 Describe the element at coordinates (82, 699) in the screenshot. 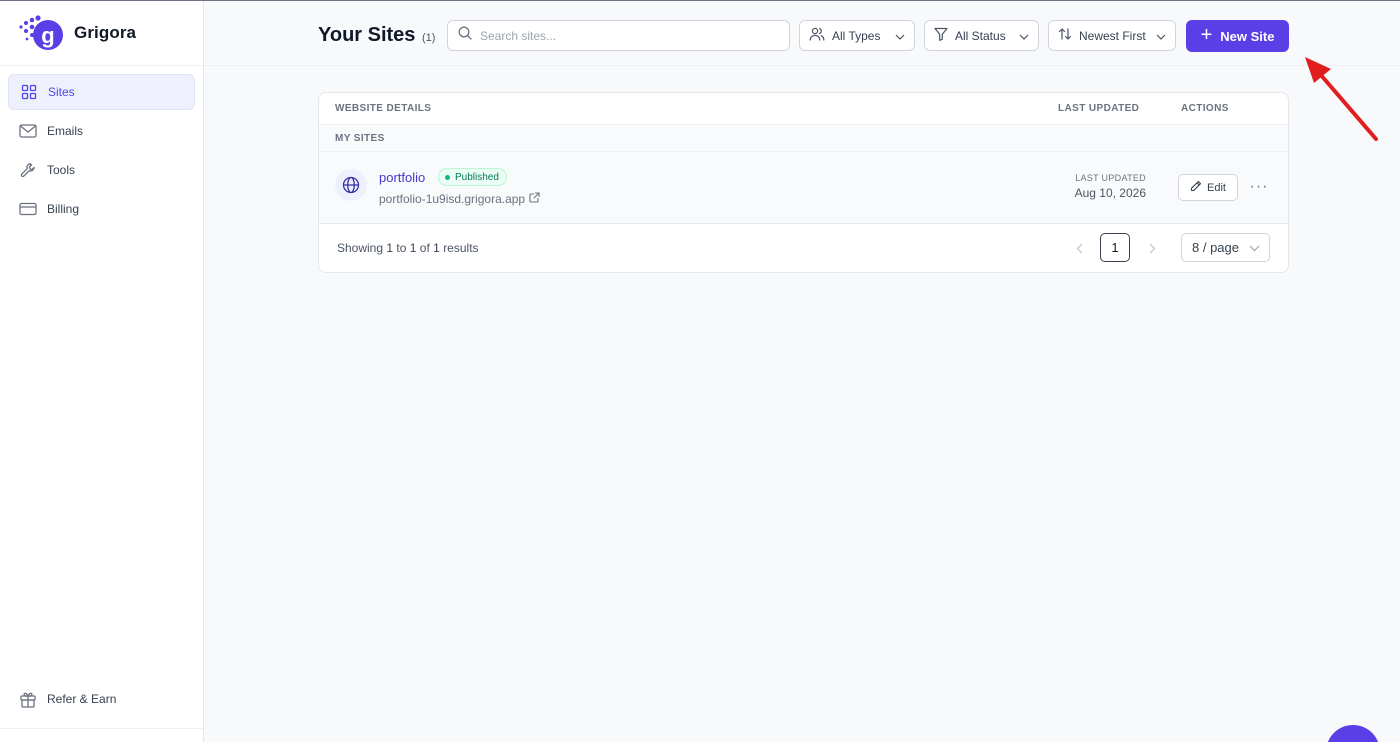

I see `refer-and-earn-label: Refer & Earn` at that location.